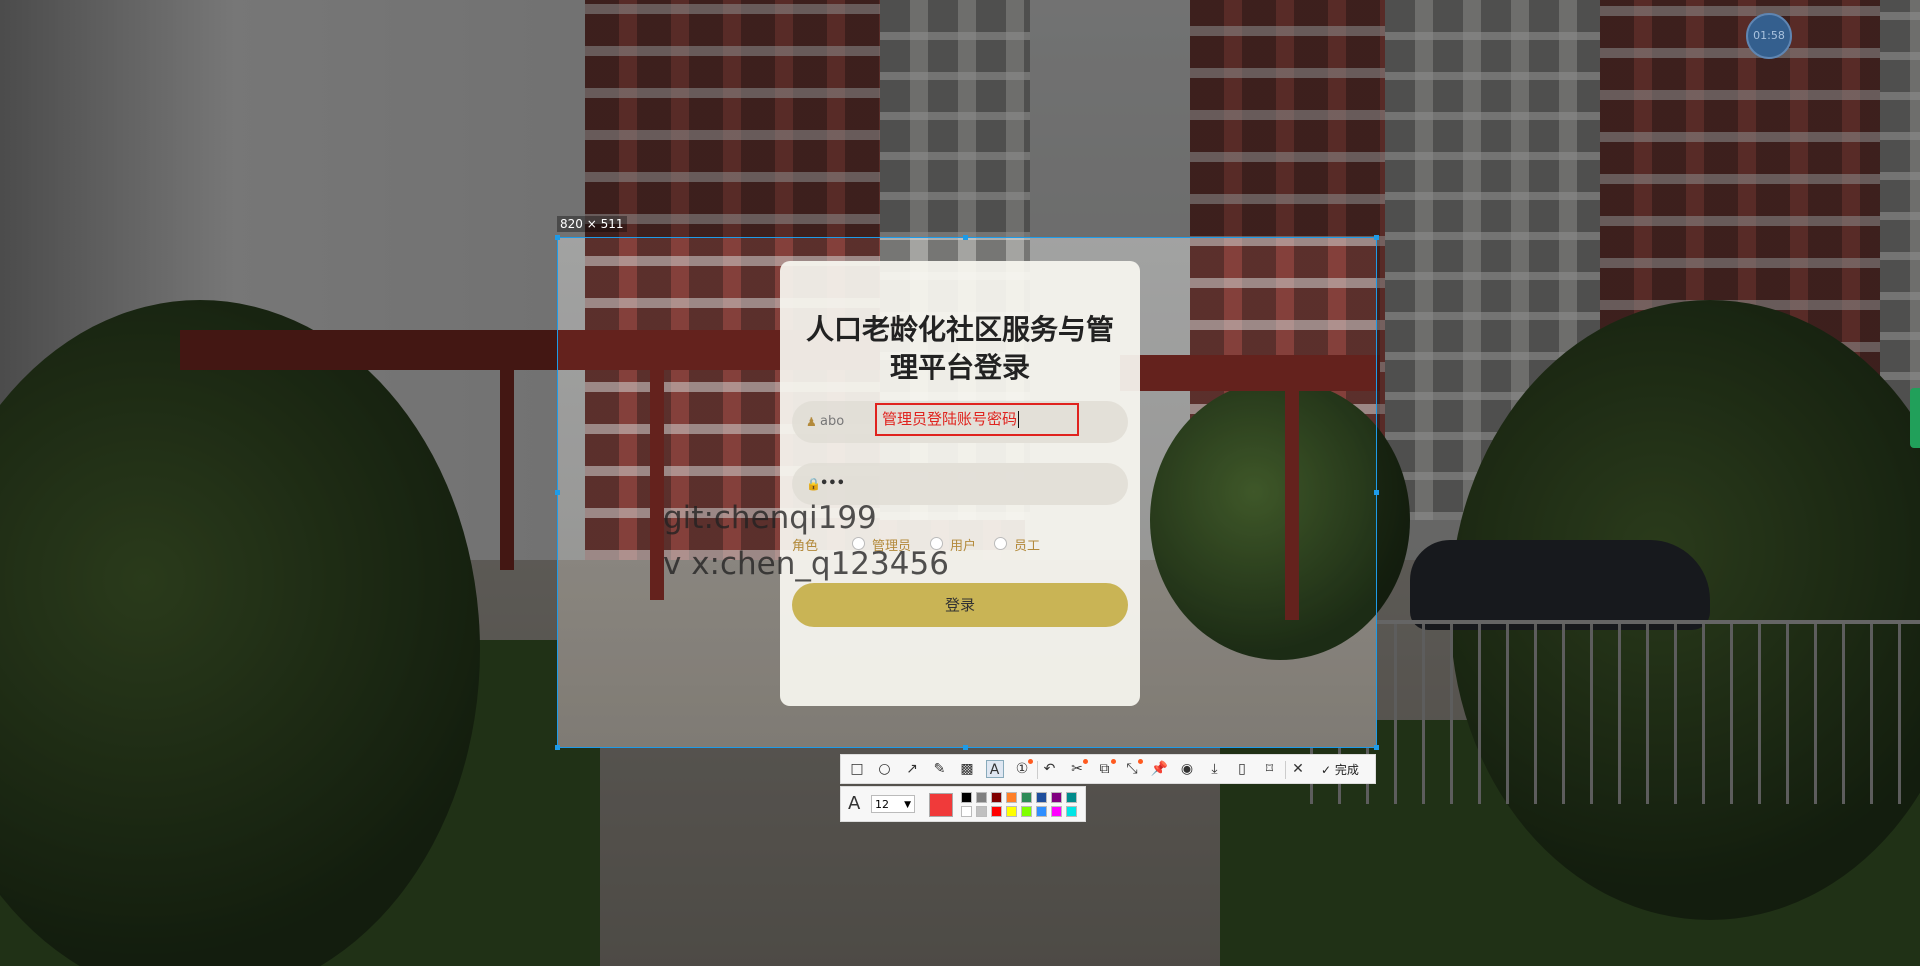 This screenshot has width=1920, height=966. I want to click on side-edge-widget, so click(1915, 418).